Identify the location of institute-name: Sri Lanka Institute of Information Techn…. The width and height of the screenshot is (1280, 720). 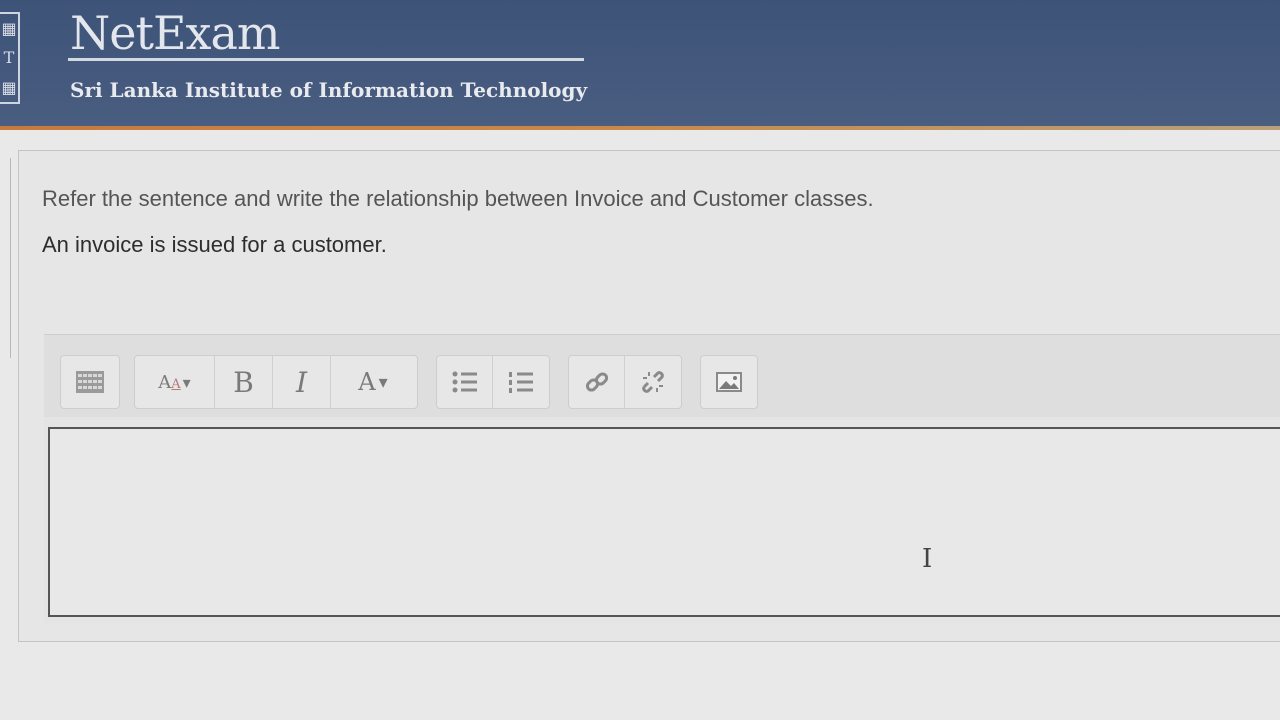
(329, 90).